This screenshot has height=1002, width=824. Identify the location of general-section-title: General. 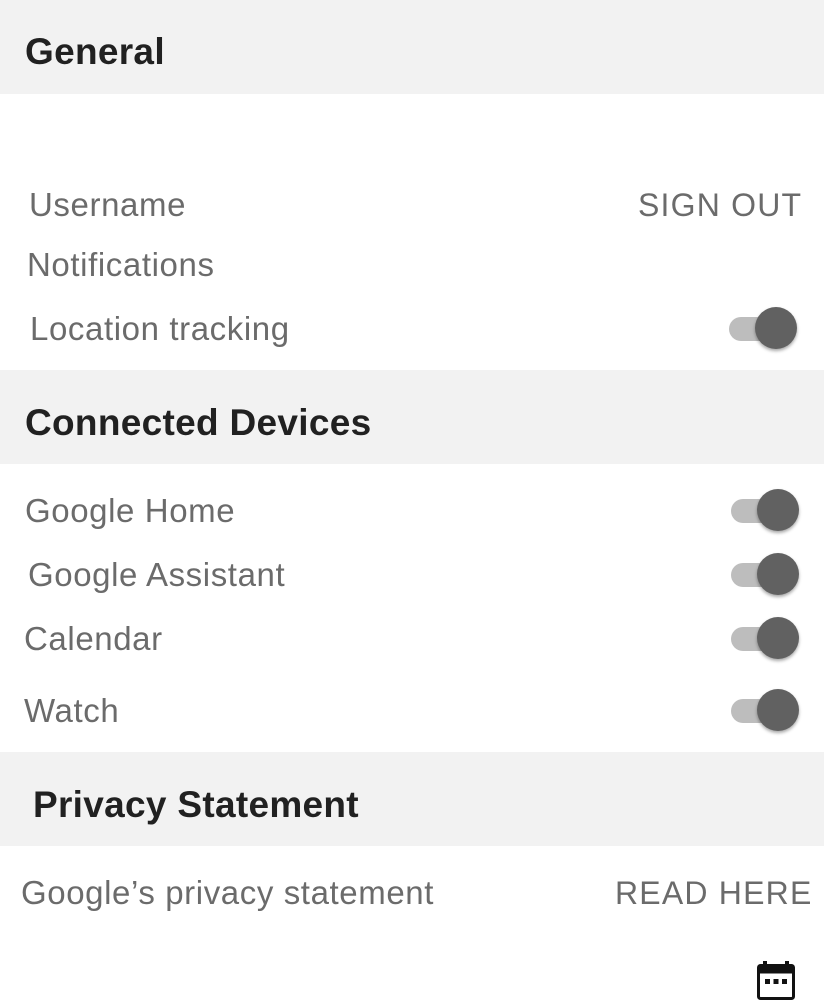
(95, 51).